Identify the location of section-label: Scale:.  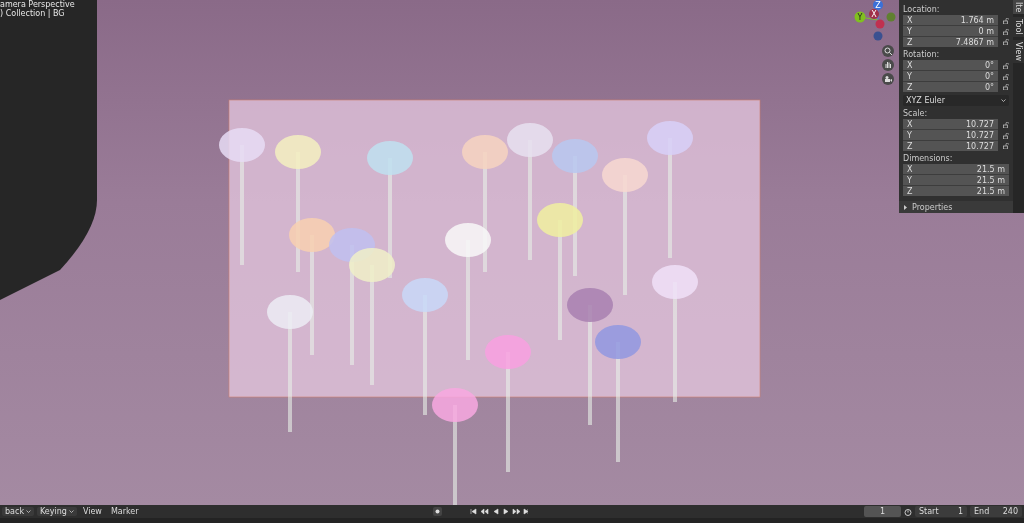
(916, 113).